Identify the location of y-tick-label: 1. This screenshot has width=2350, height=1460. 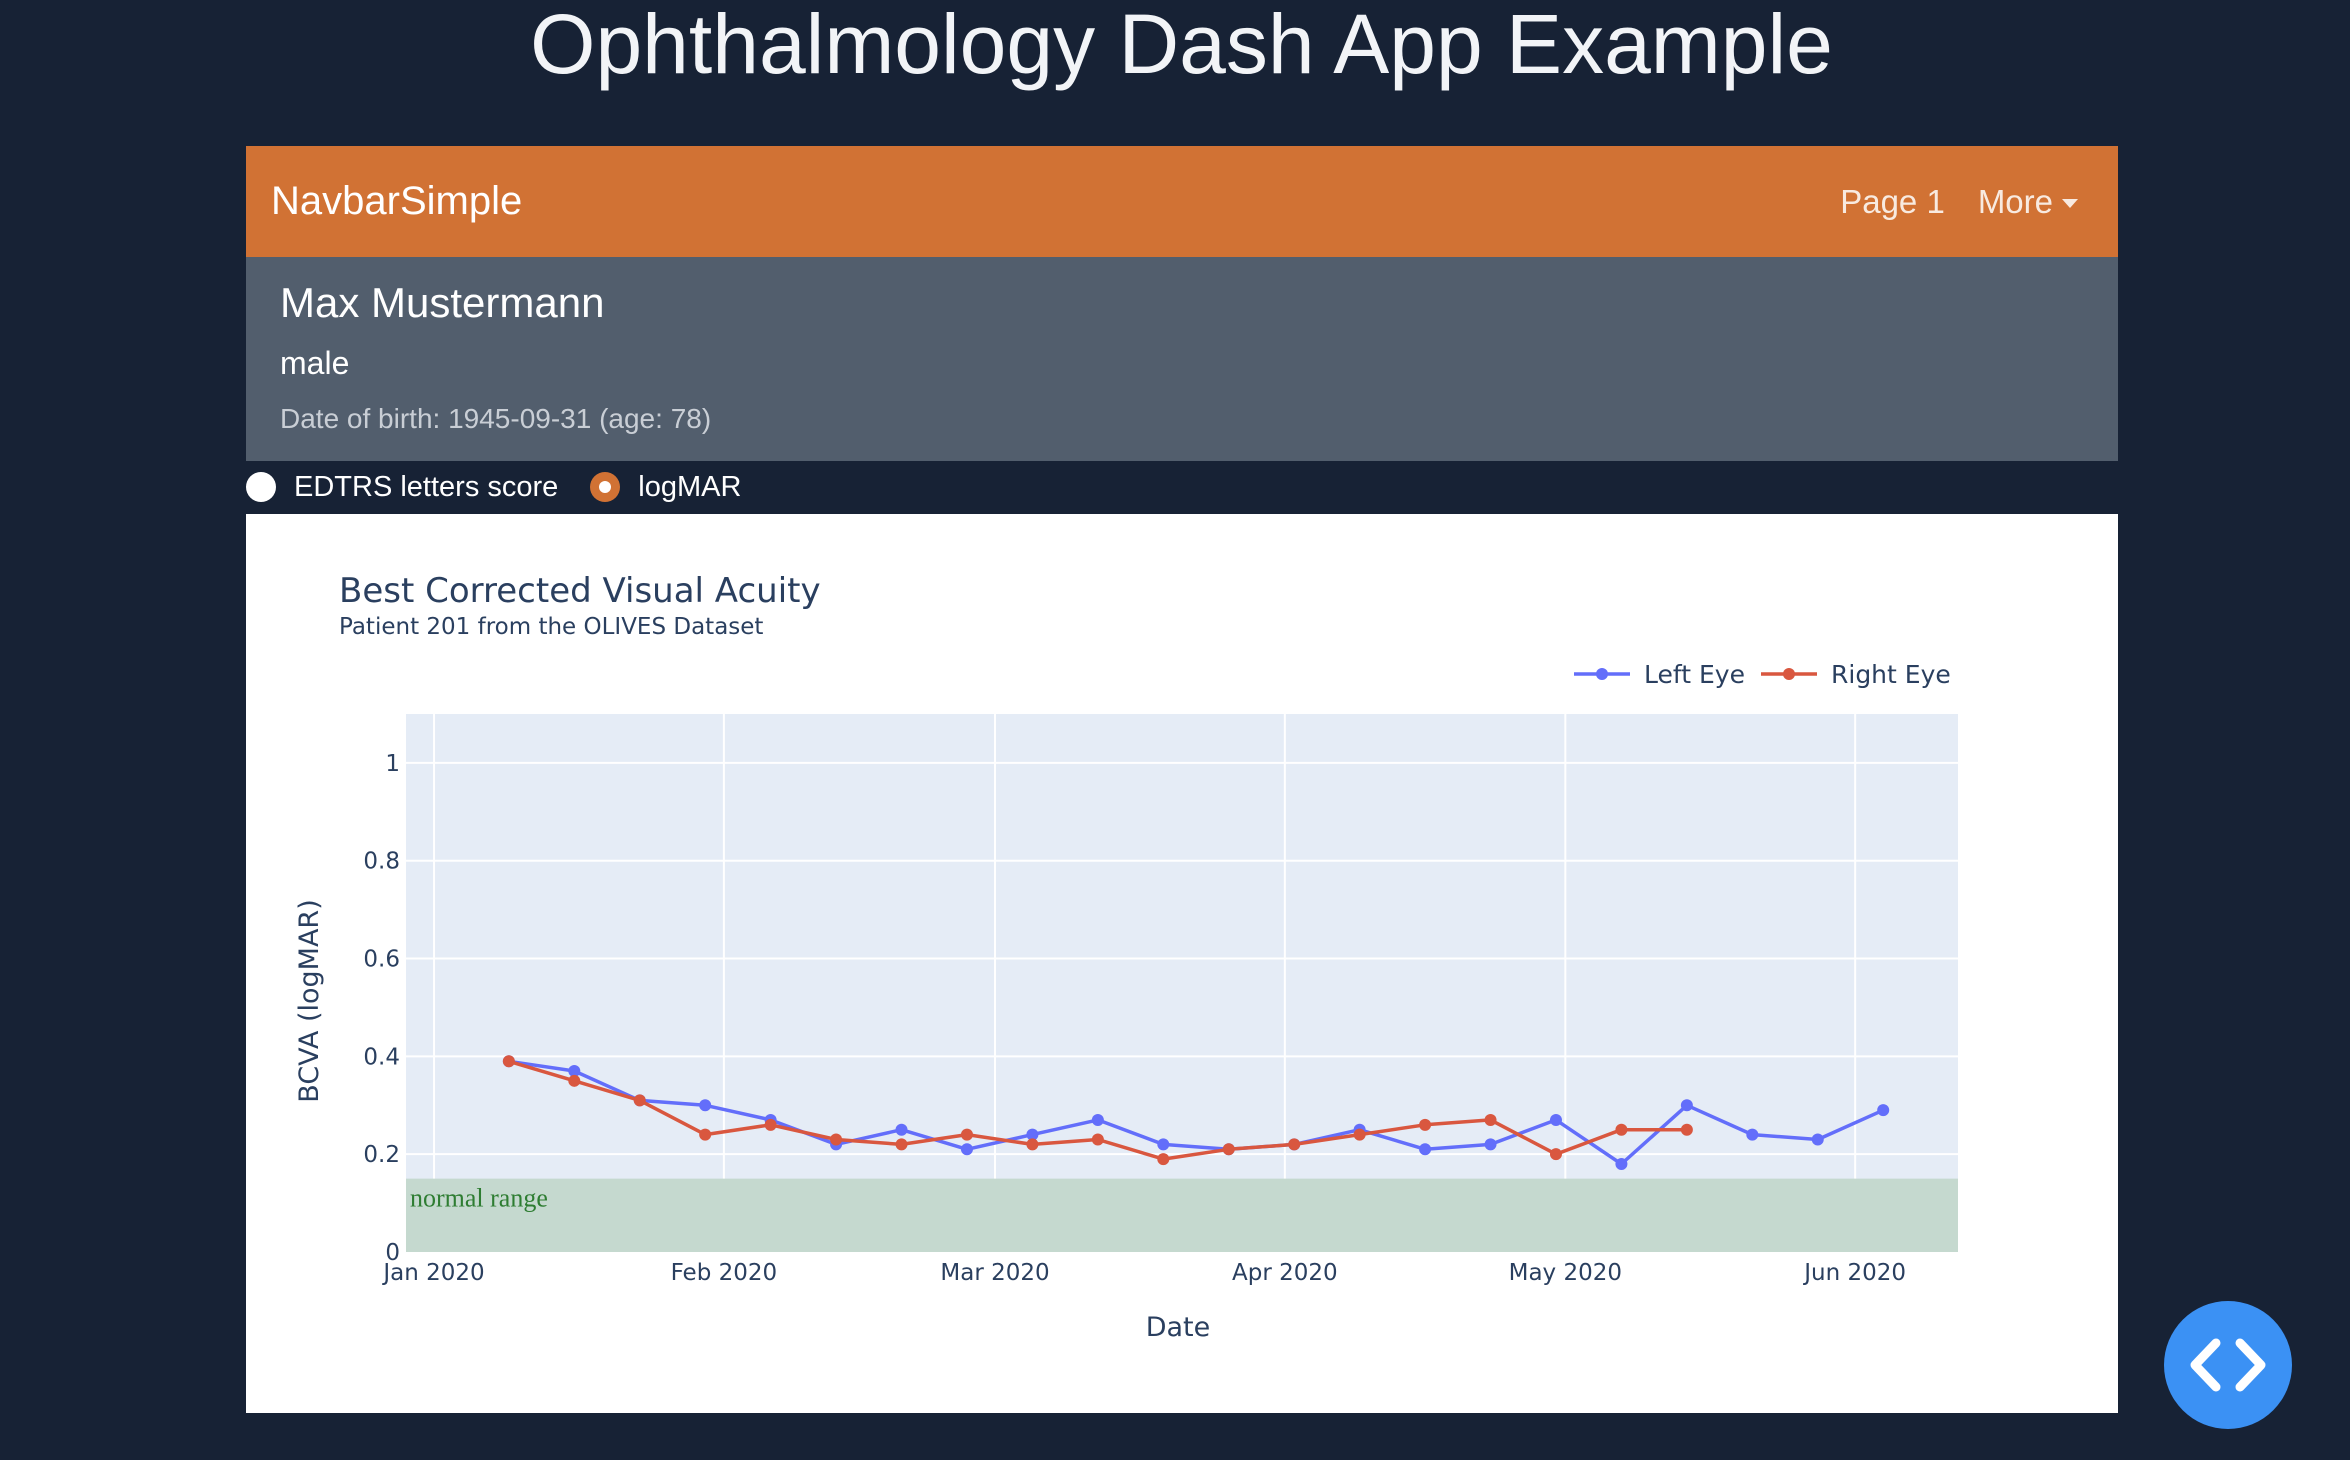
(392, 764).